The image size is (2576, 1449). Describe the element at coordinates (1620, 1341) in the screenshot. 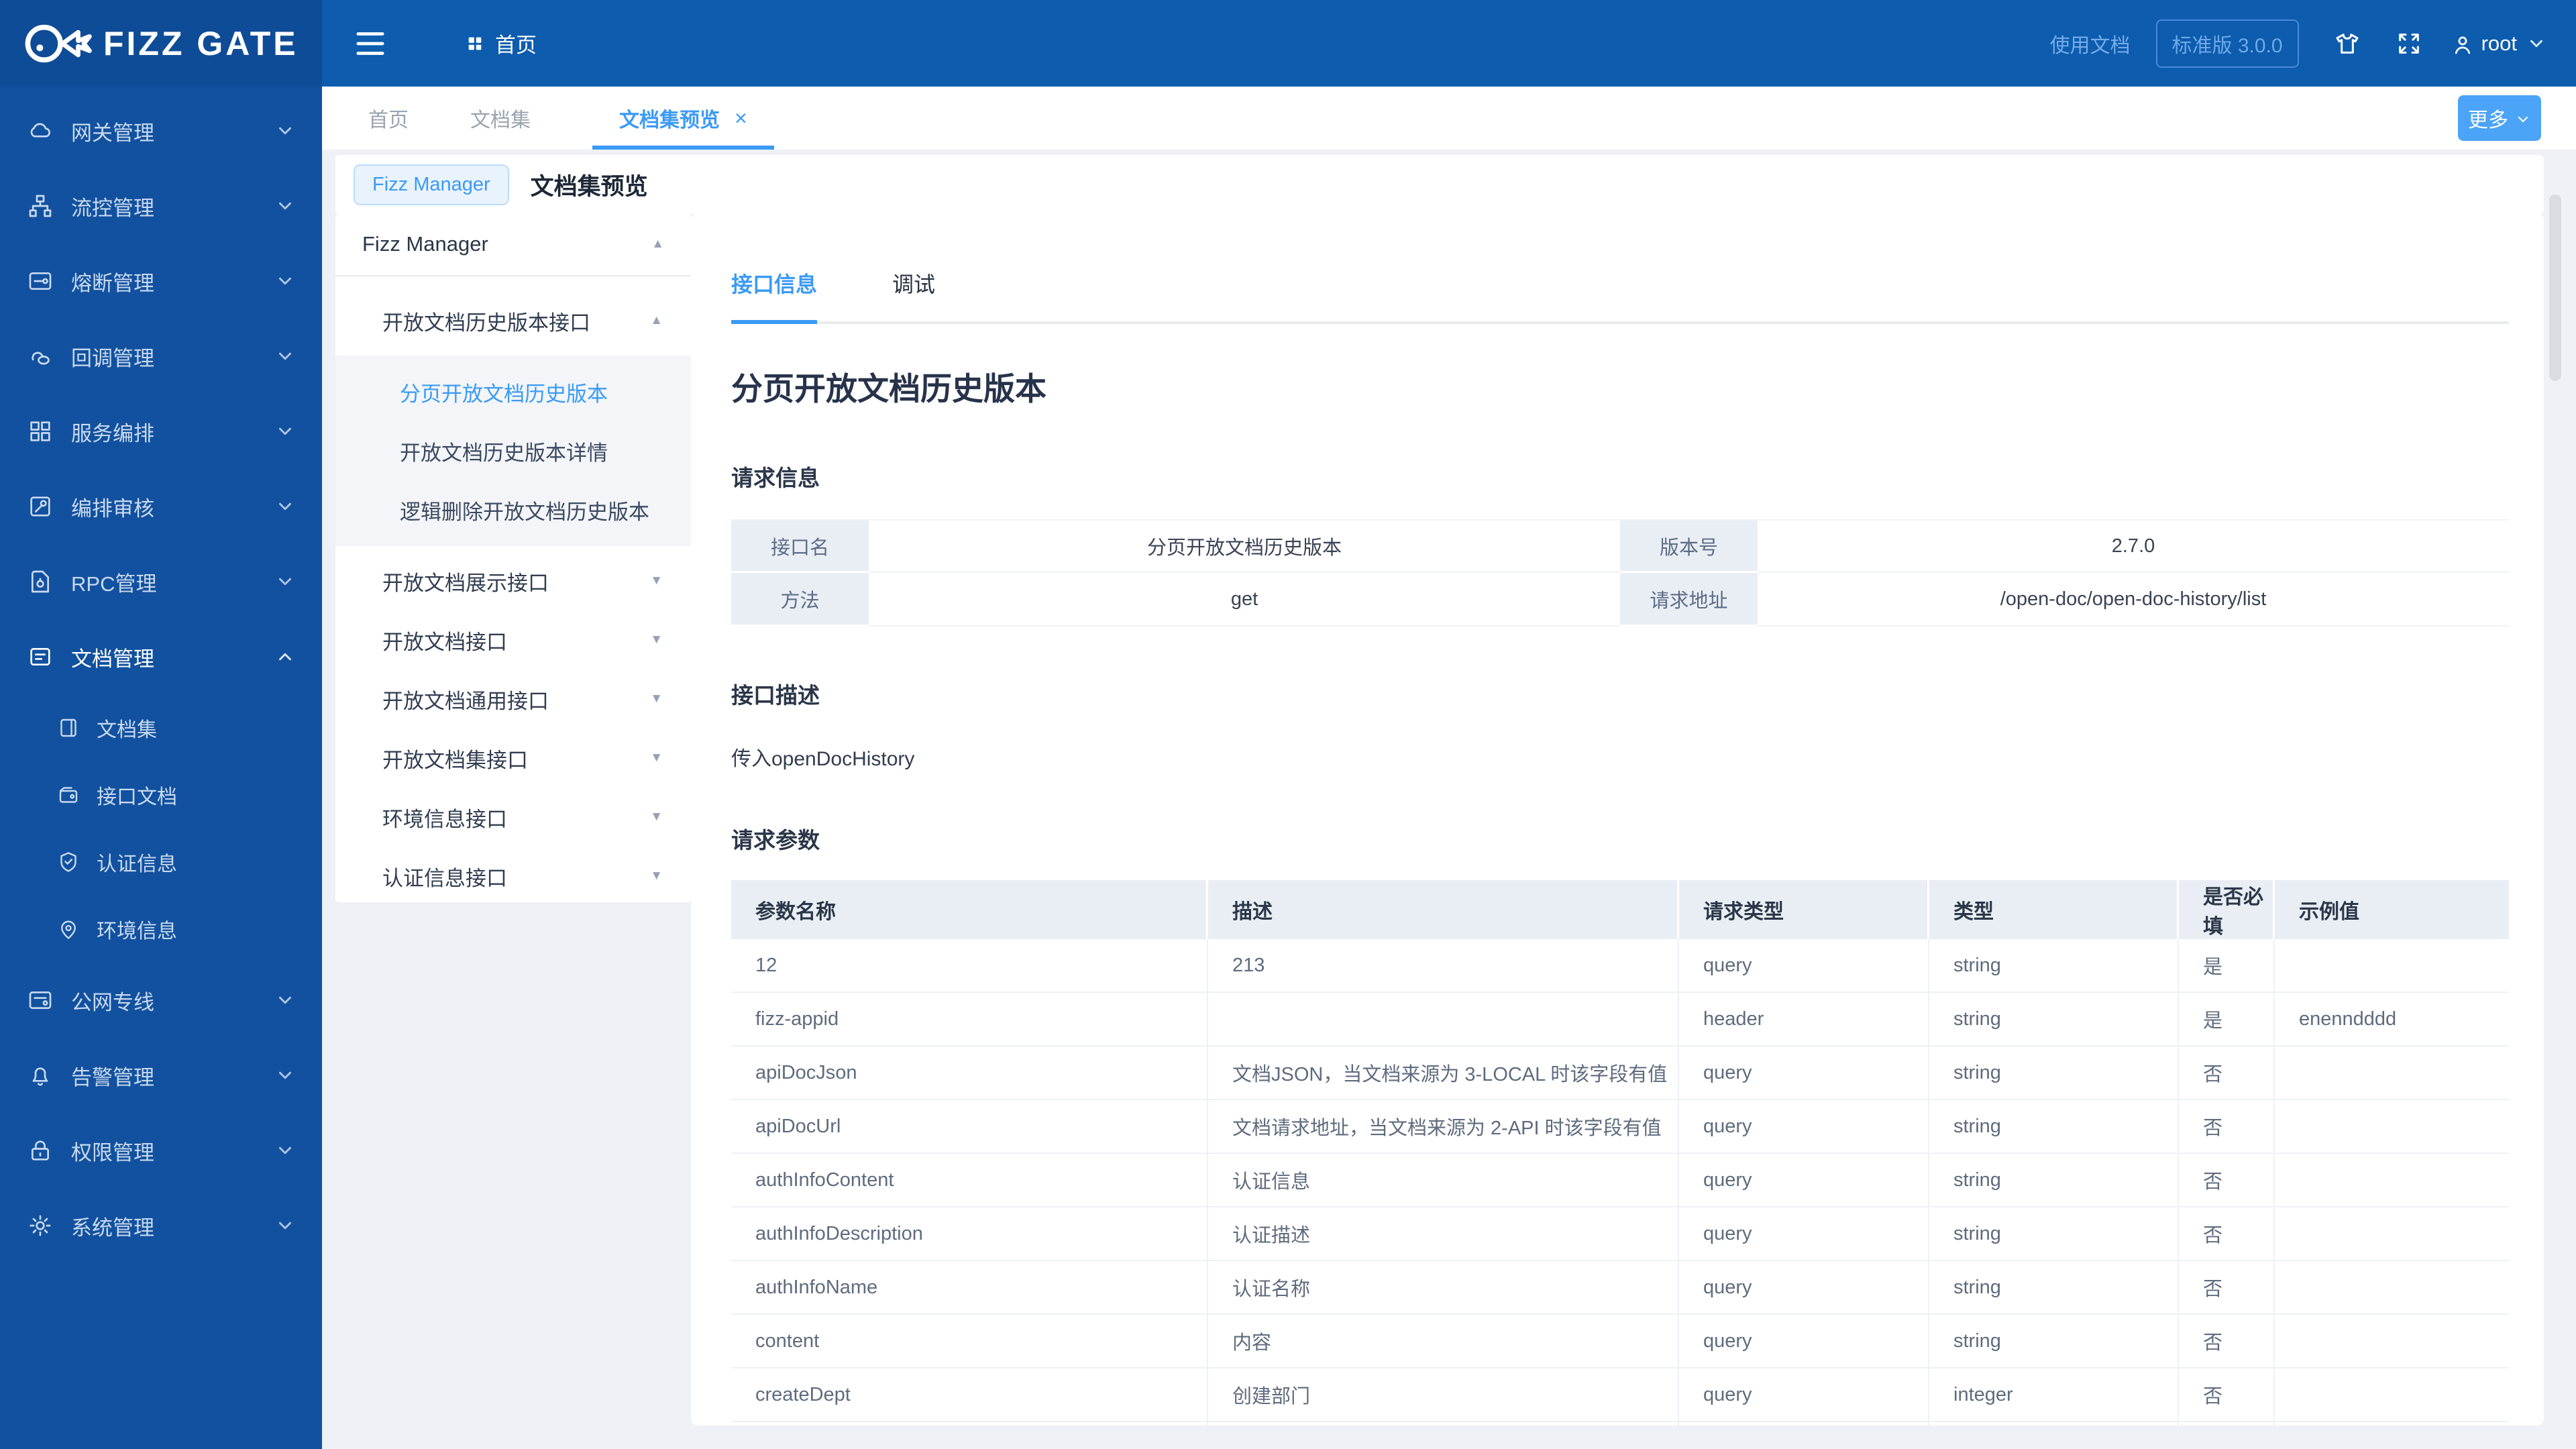

I see `table-row: content 内容 query string 否` at that location.